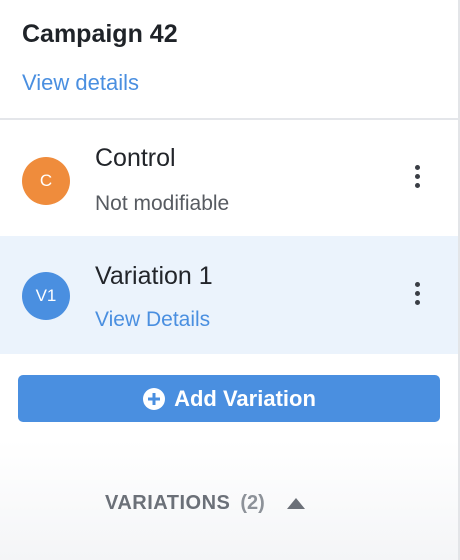 This screenshot has width=460, height=560. I want to click on plus-circle-icon, so click(154, 398).